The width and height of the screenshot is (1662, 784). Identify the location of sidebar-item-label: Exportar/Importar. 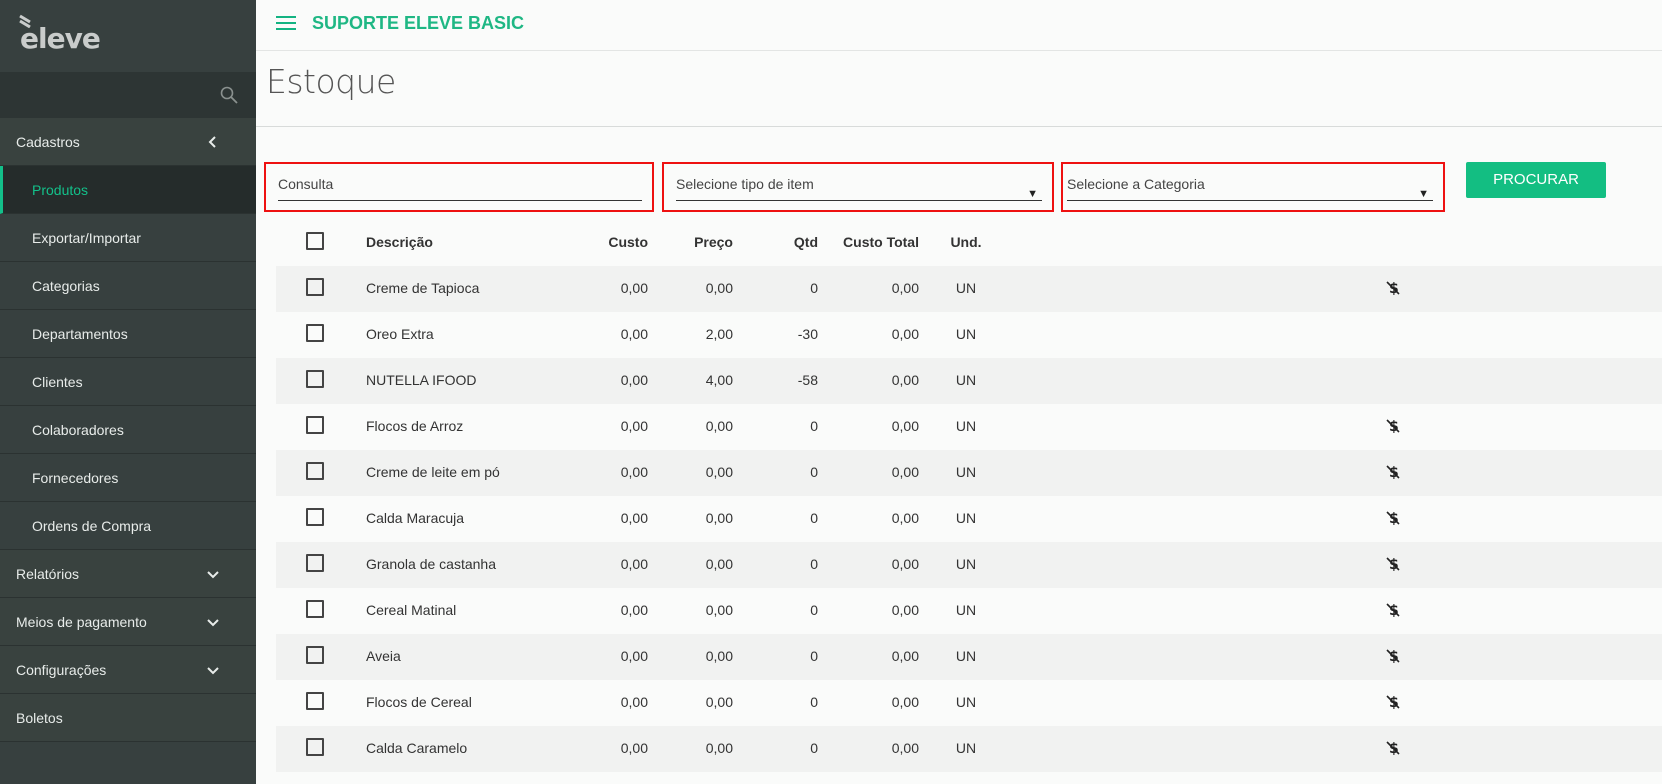
(86, 238).